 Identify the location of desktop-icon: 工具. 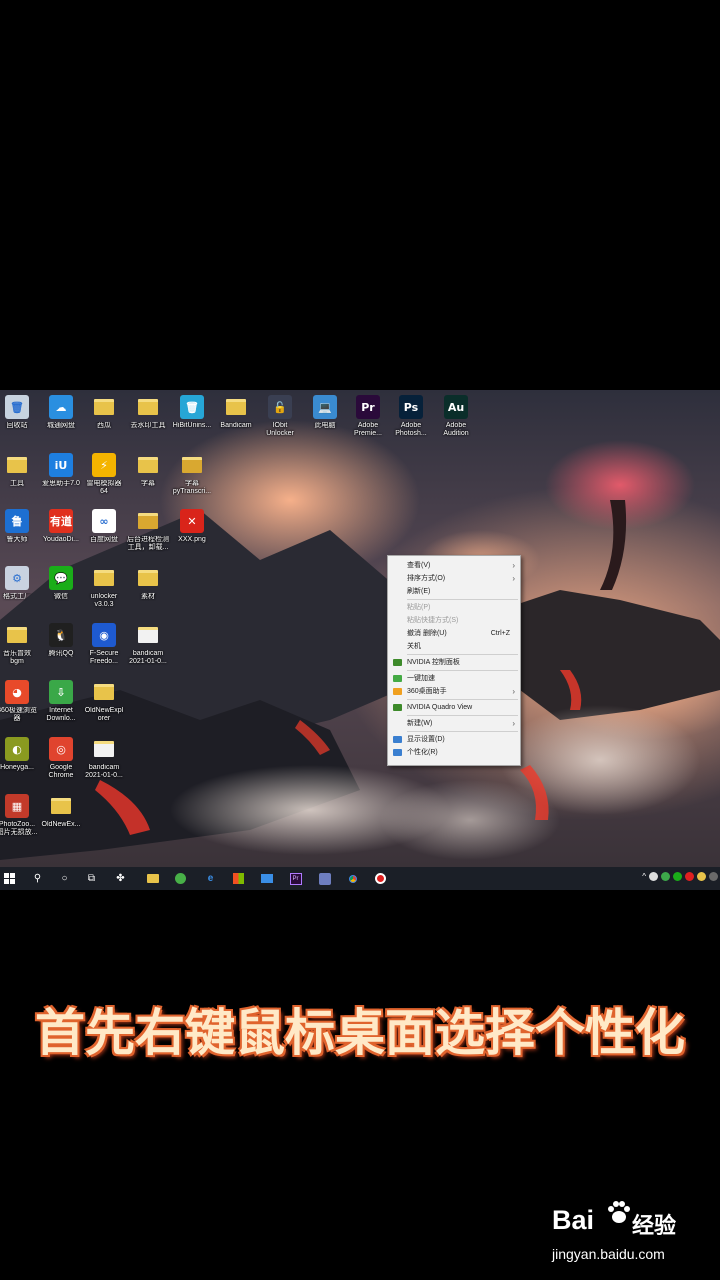
(19, 478).